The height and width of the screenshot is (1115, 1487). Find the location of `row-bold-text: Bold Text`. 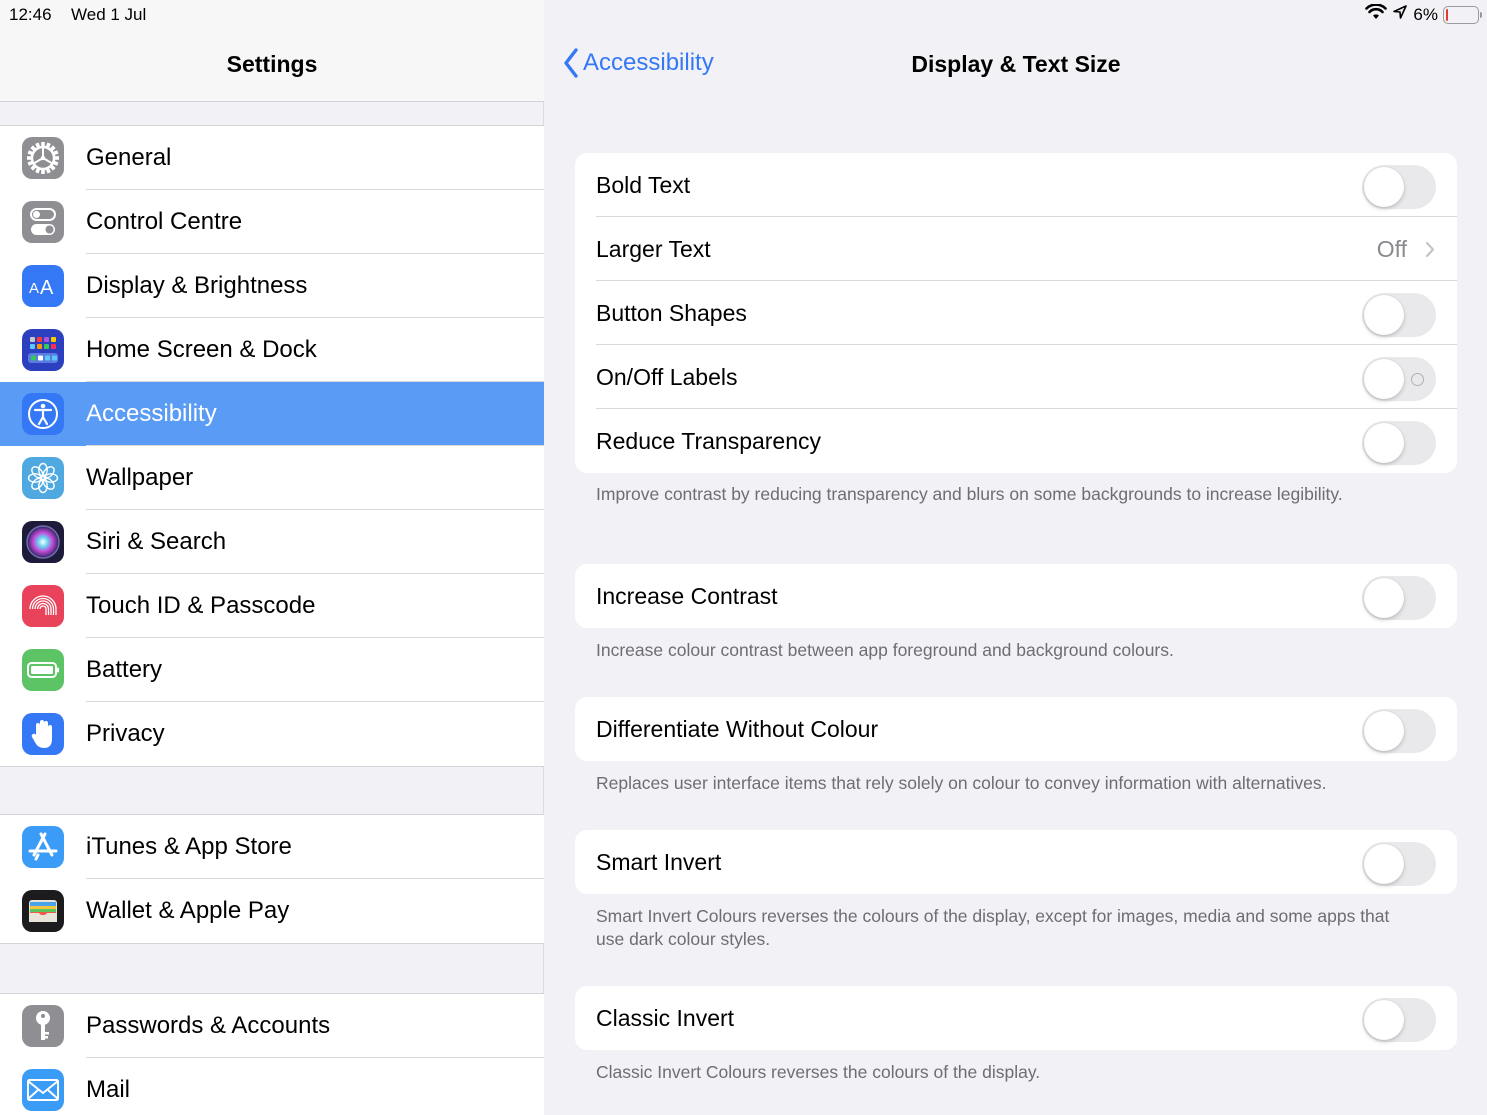

row-bold-text: Bold Text is located at coordinates (1016, 185).